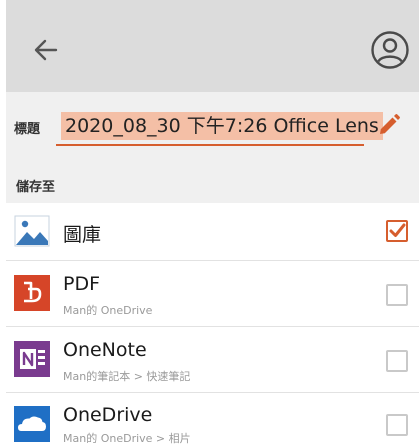 The width and height of the screenshot is (419, 445). Describe the element at coordinates (27, 129) in the screenshot. I see `title-label: 標題` at that location.